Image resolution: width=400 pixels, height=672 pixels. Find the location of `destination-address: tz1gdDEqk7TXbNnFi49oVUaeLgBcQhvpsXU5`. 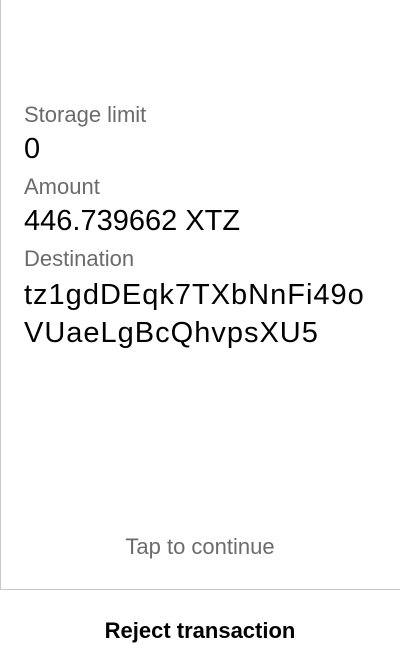

destination-address: tz1gdDEqk7TXbNnFi49oVUaeLgBcQhvpsXU5 is located at coordinates (194, 314).